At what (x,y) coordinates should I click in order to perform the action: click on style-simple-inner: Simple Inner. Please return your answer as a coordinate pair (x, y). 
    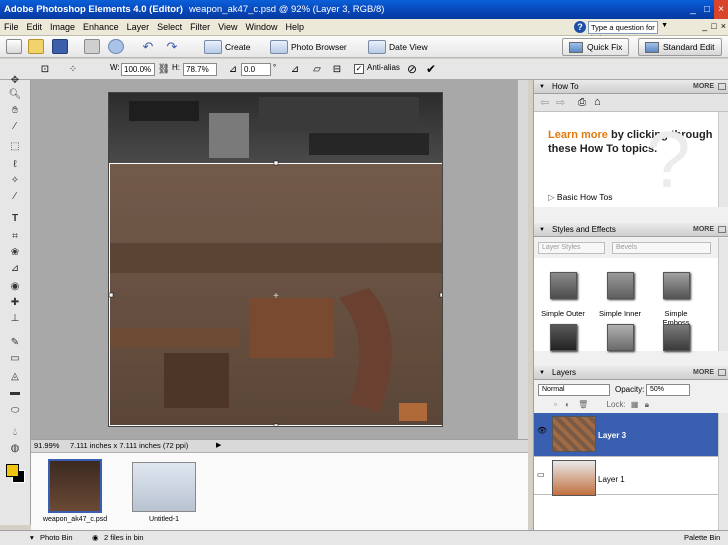
    Looking at the image, I should click on (620, 295).